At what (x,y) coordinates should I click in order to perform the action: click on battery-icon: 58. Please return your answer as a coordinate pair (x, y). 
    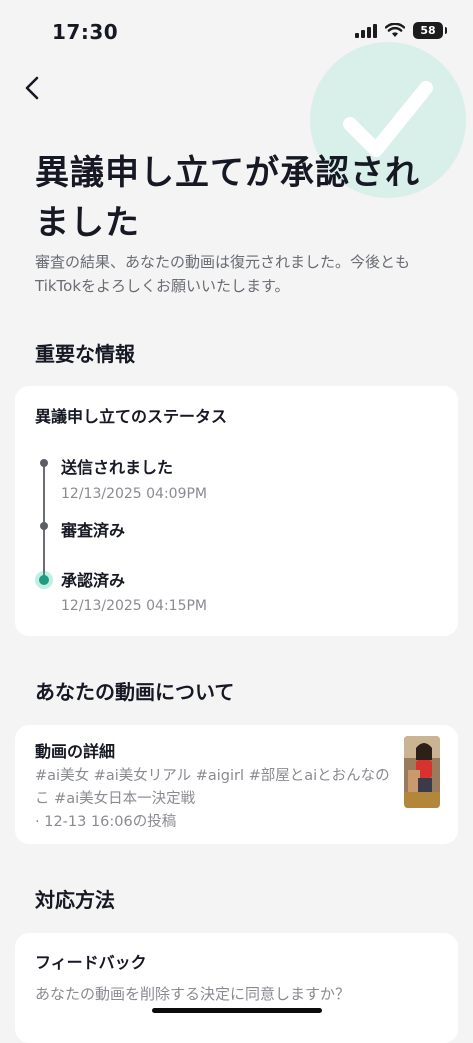
    Looking at the image, I should click on (430, 30).